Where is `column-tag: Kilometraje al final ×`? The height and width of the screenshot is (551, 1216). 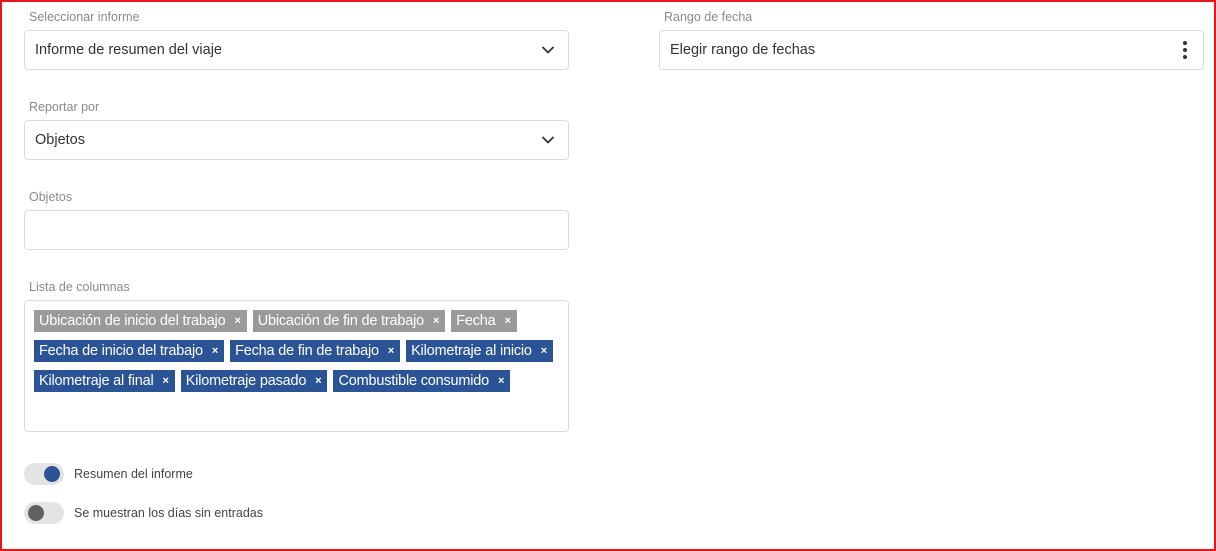
column-tag: Kilometraje al final × is located at coordinates (104, 381).